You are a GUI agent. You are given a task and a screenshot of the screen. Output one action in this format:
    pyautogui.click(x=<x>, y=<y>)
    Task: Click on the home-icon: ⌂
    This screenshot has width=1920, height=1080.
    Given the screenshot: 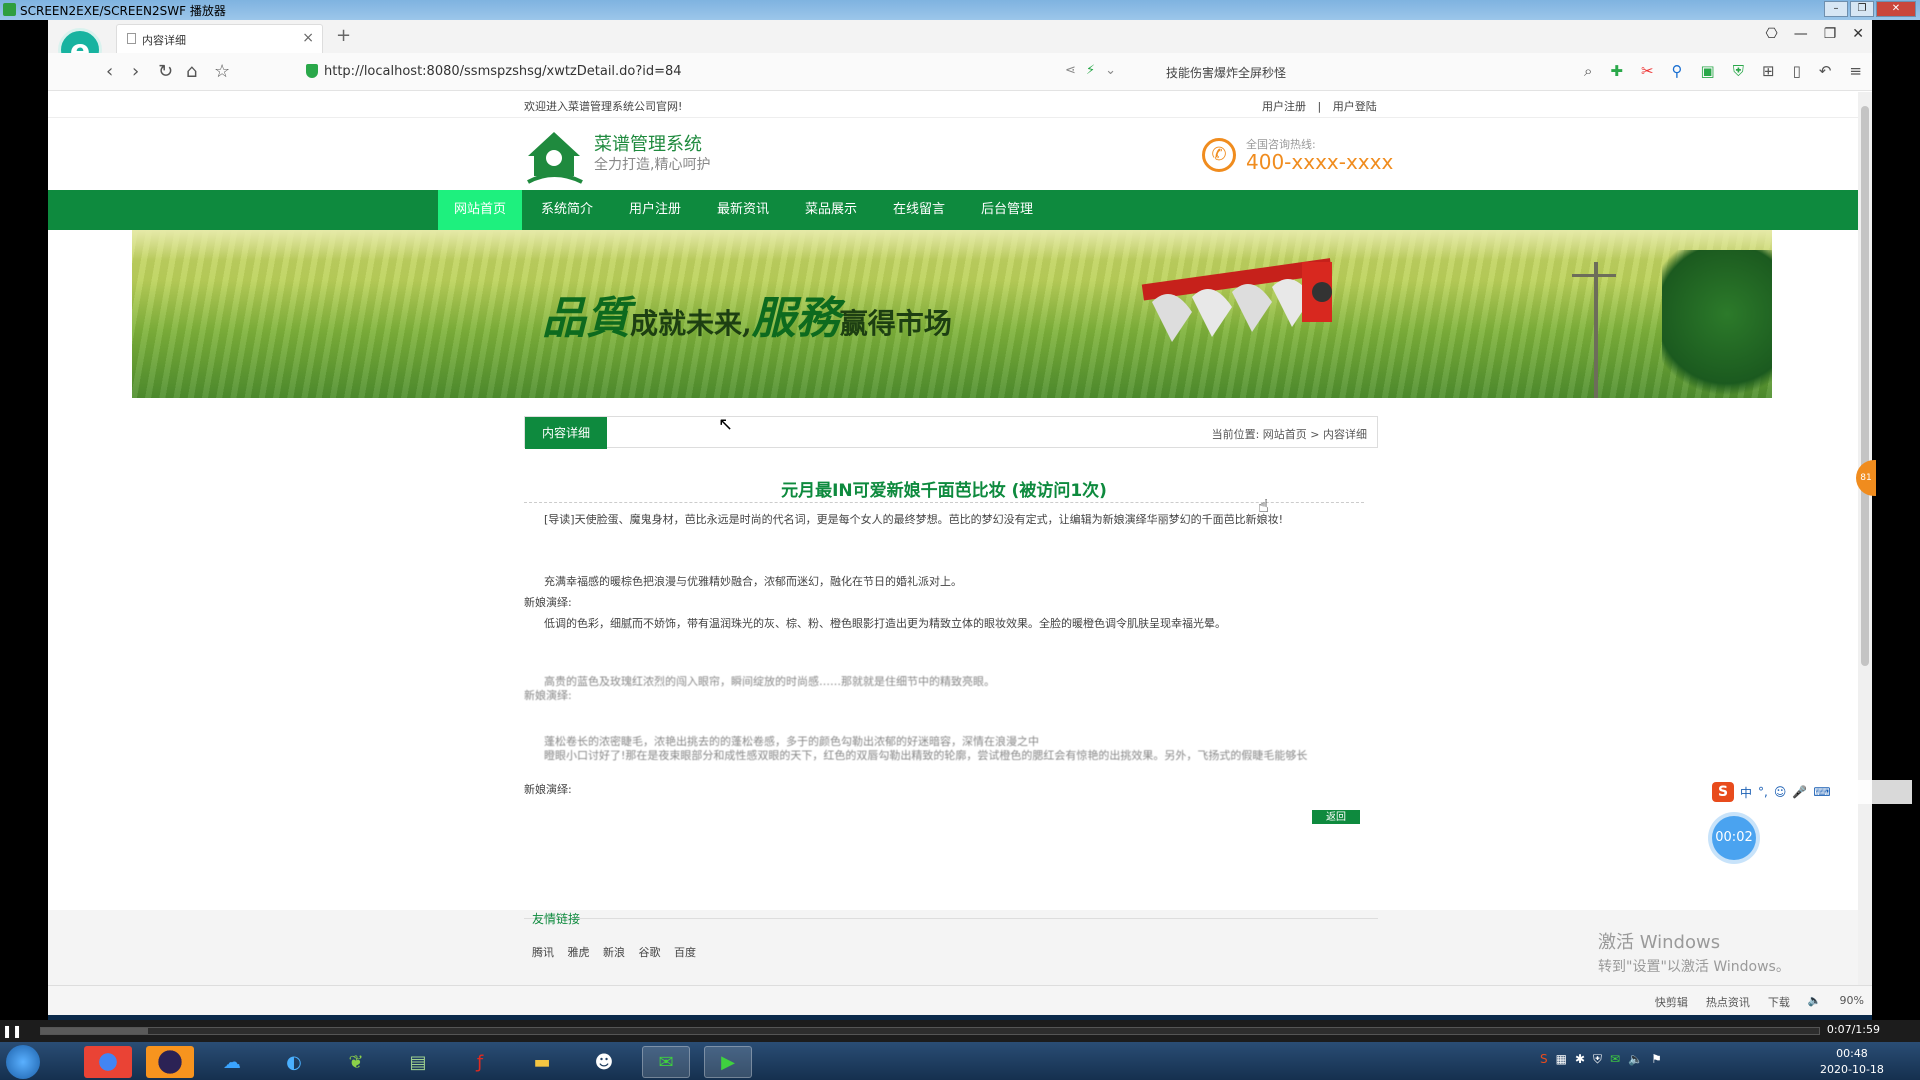 What is the action you would take?
    pyautogui.click(x=191, y=71)
    